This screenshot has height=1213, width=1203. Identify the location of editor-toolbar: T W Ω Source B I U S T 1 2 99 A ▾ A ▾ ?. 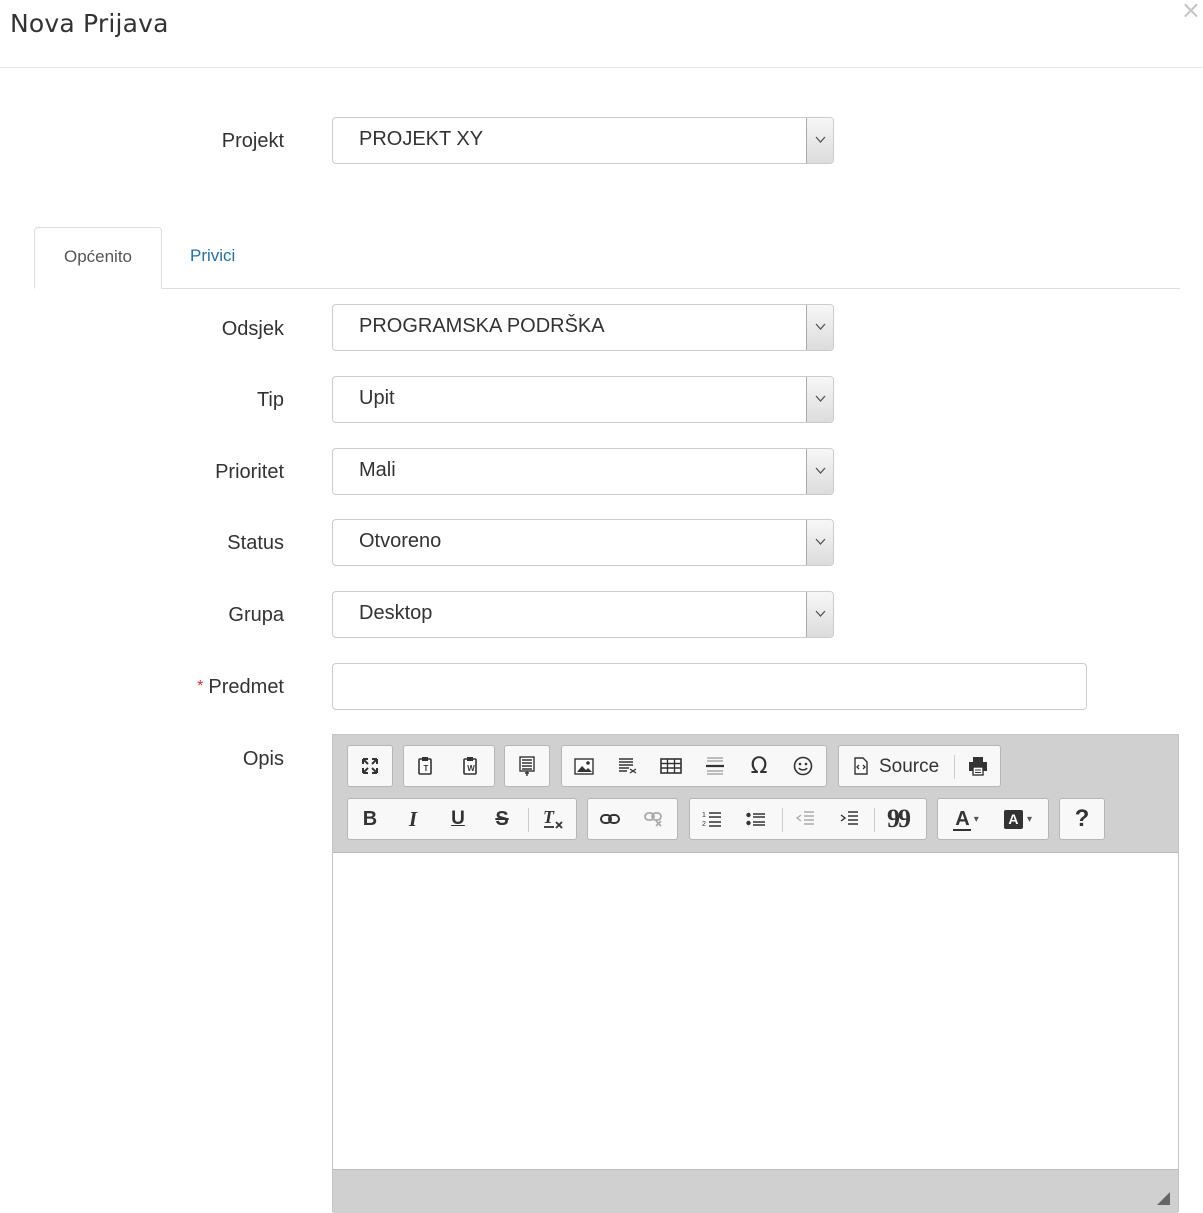
(755, 794).